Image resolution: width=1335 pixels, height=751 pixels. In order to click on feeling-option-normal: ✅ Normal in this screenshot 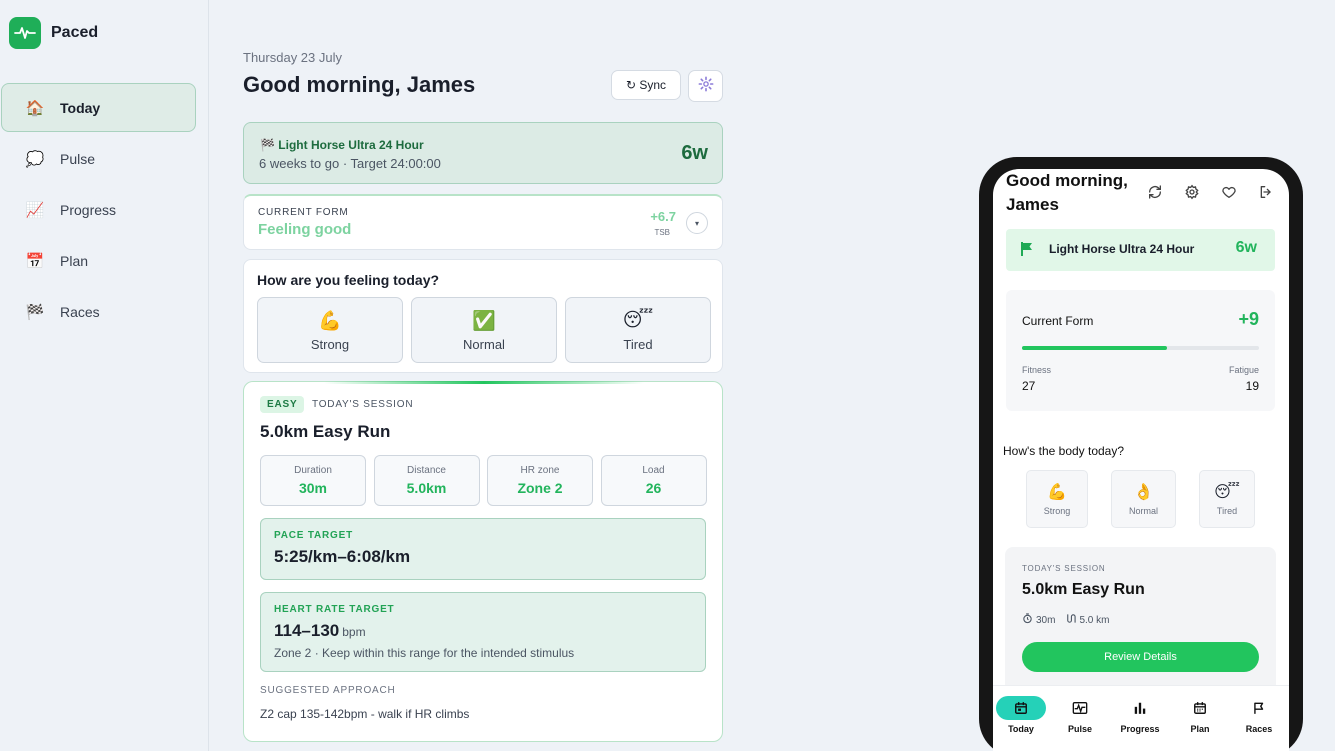, I will do `click(484, 330)`.